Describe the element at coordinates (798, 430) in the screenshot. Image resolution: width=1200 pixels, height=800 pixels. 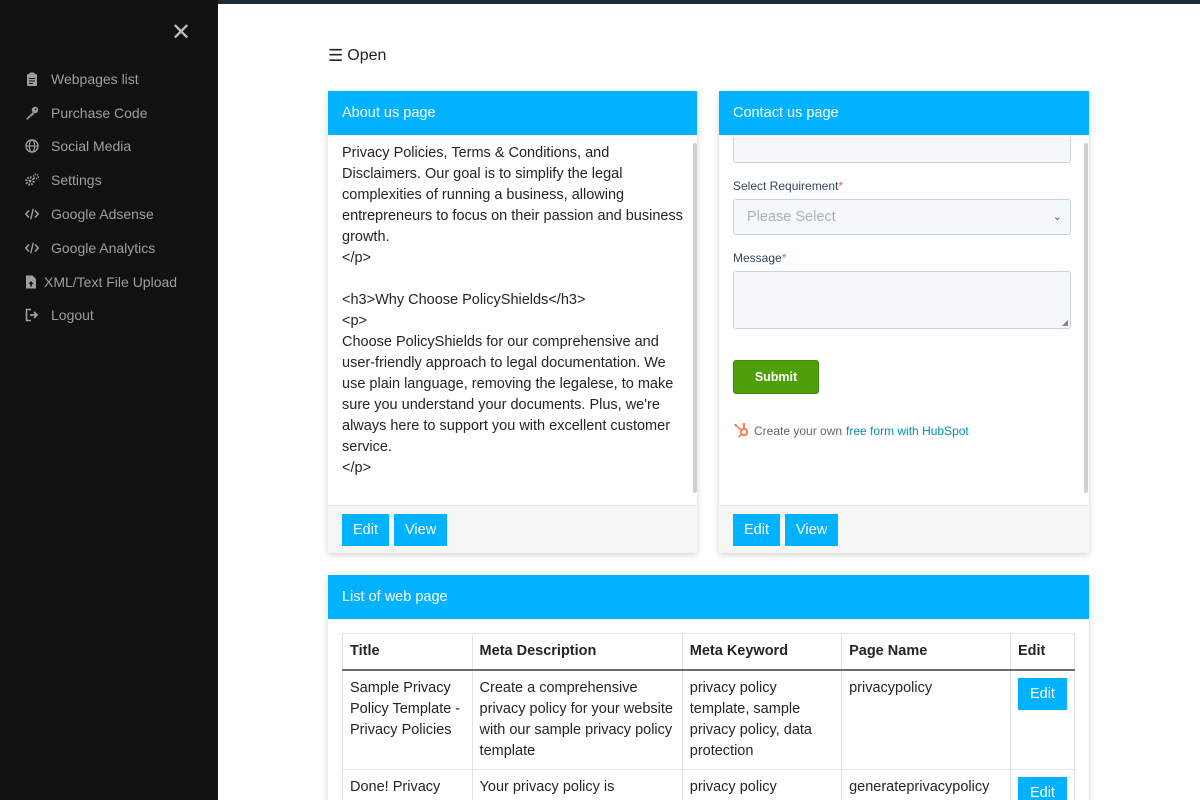
I see `hubspot-text: Create your own` at that location.